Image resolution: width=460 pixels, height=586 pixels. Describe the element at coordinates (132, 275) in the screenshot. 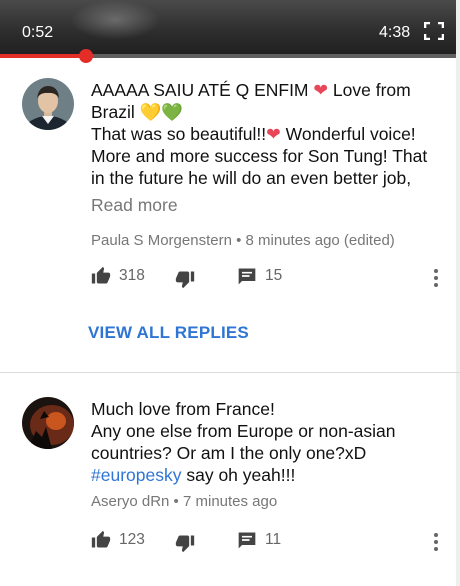

I see `like-count: 318` at that location.